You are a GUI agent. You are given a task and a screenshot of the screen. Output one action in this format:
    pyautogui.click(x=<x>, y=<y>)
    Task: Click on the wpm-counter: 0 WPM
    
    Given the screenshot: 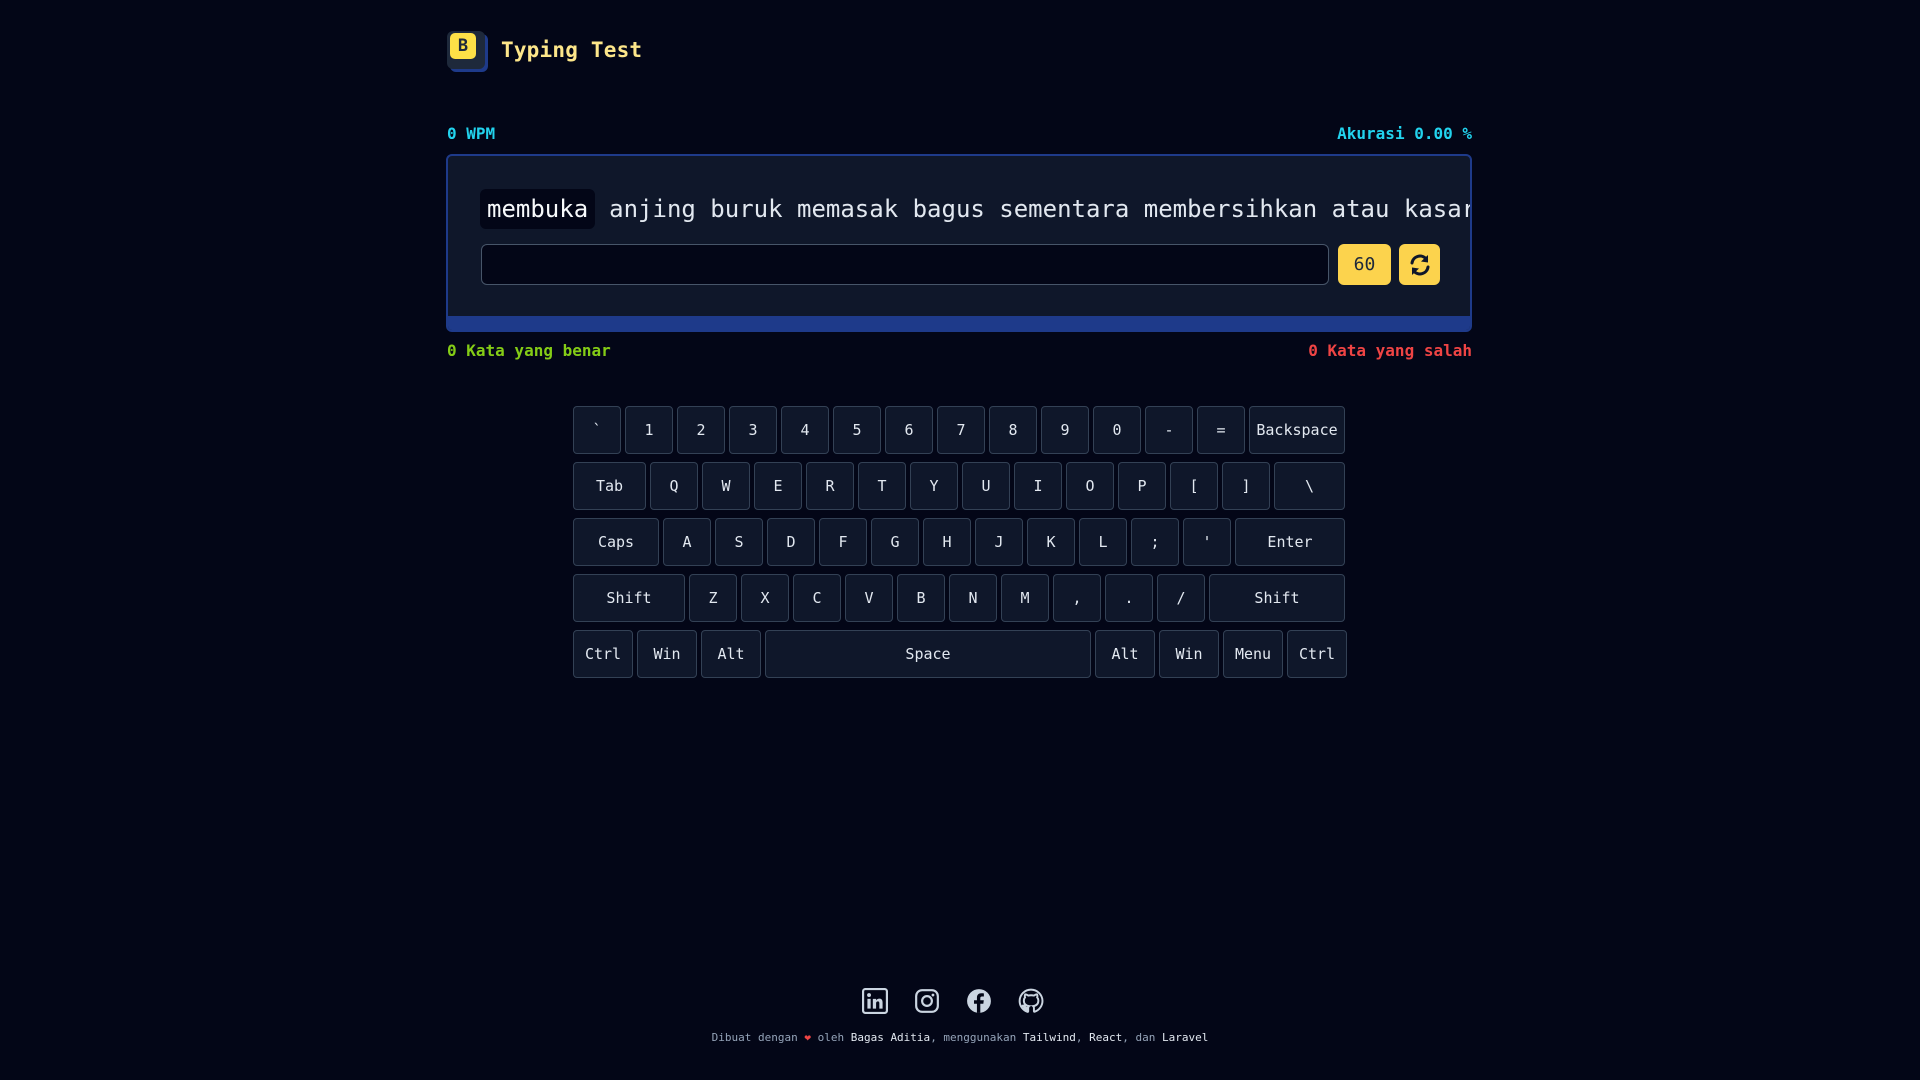 What is the action you would take?
    pyautogui.click(x=471, y=133)
    